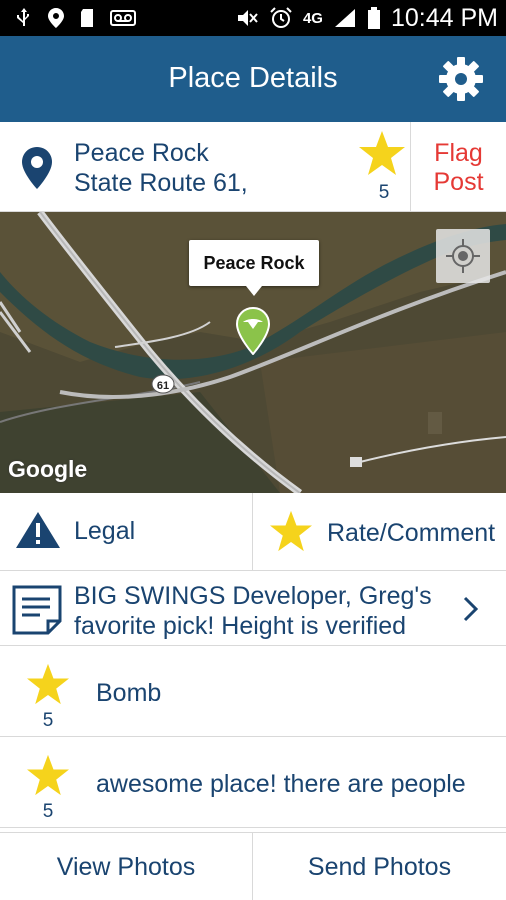  I want to click on map-marker-icon, so click(253, 331).